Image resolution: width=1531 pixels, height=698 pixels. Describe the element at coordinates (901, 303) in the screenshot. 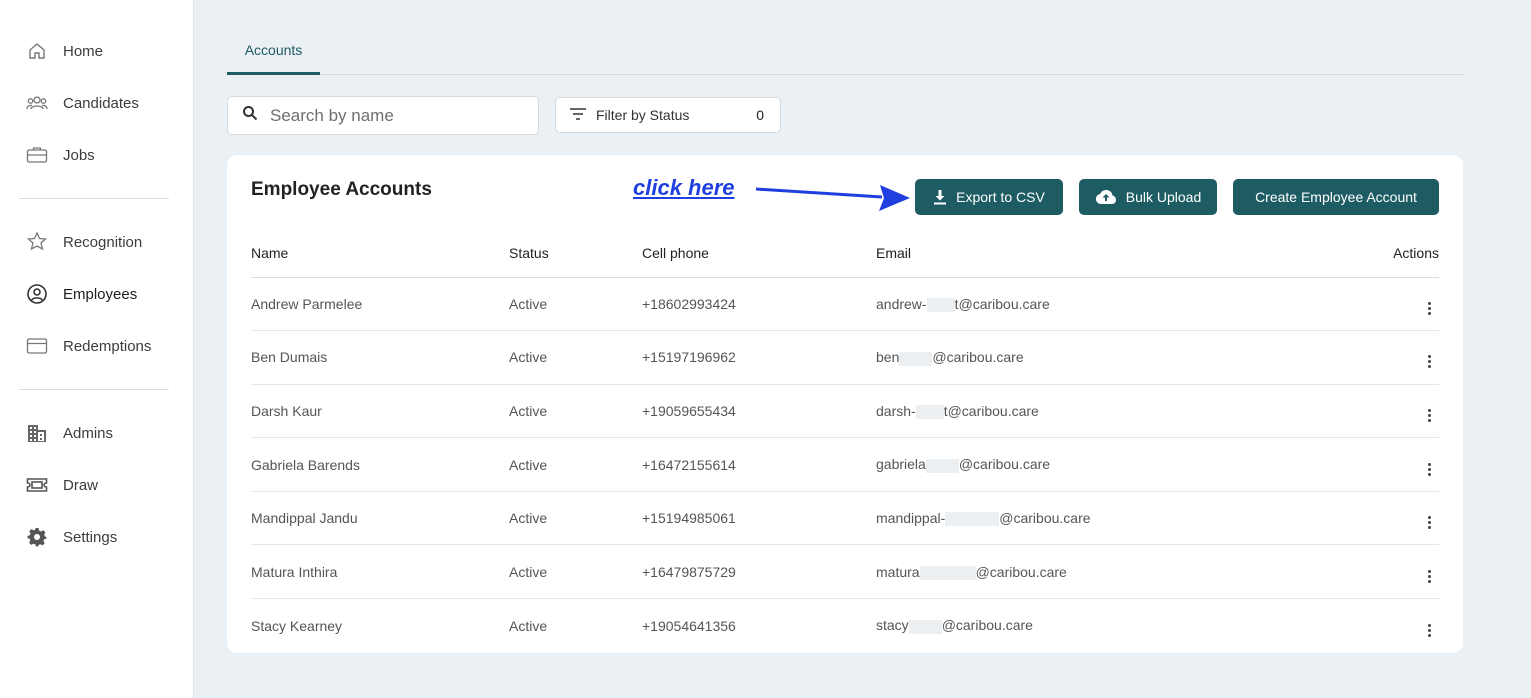

I see `email-start: andrew-` at that location.